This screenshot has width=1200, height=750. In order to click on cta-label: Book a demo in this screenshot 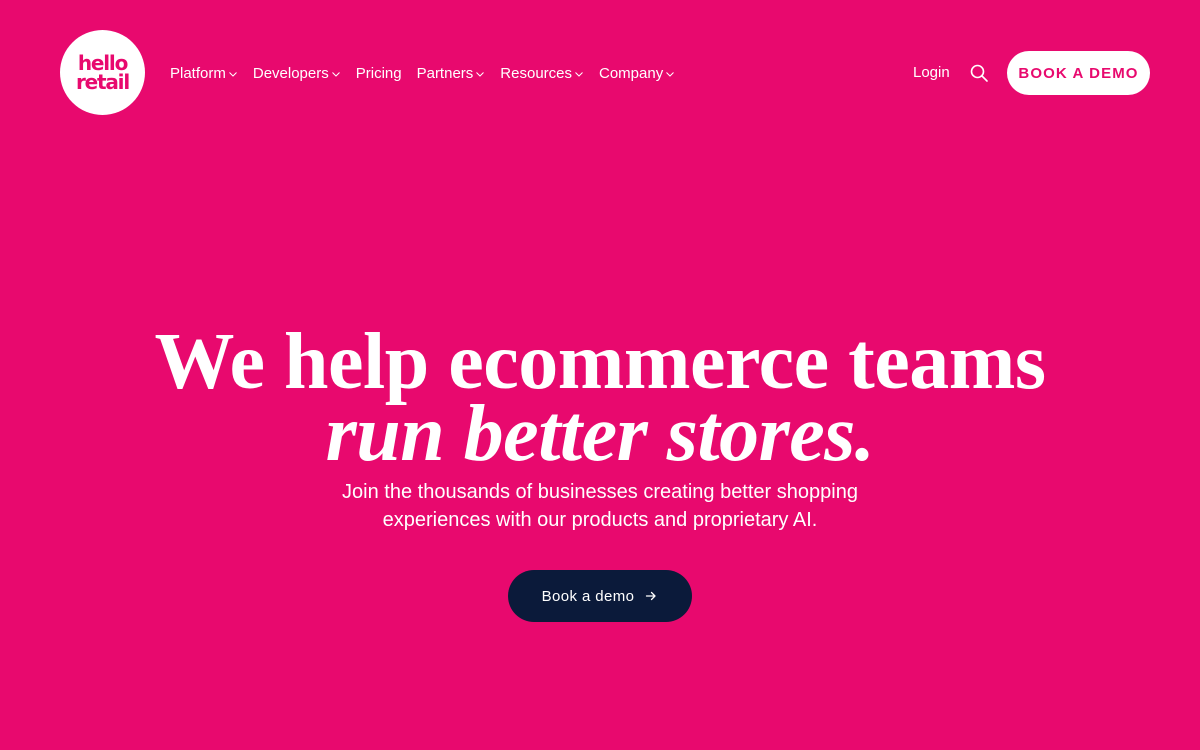, I will do `click(588, 596)`.